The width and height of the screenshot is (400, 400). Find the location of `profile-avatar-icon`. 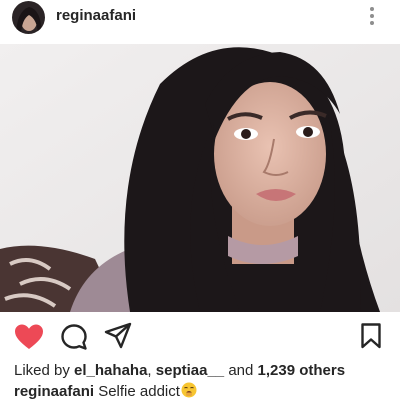

profile-avatar-icon is located at coordinates (28, 17).